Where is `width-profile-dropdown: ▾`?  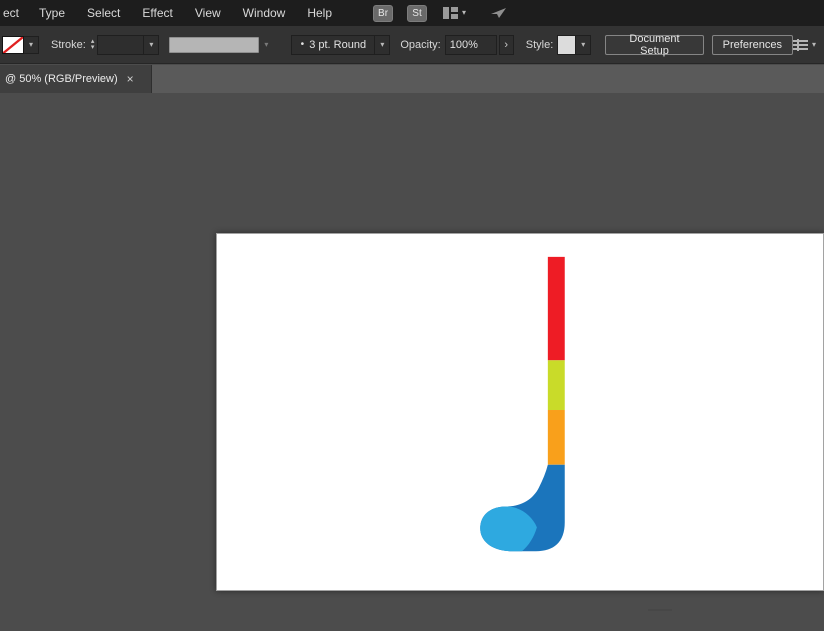 width-profile-dropdown: ▾ is located at coordinates (221, 44).